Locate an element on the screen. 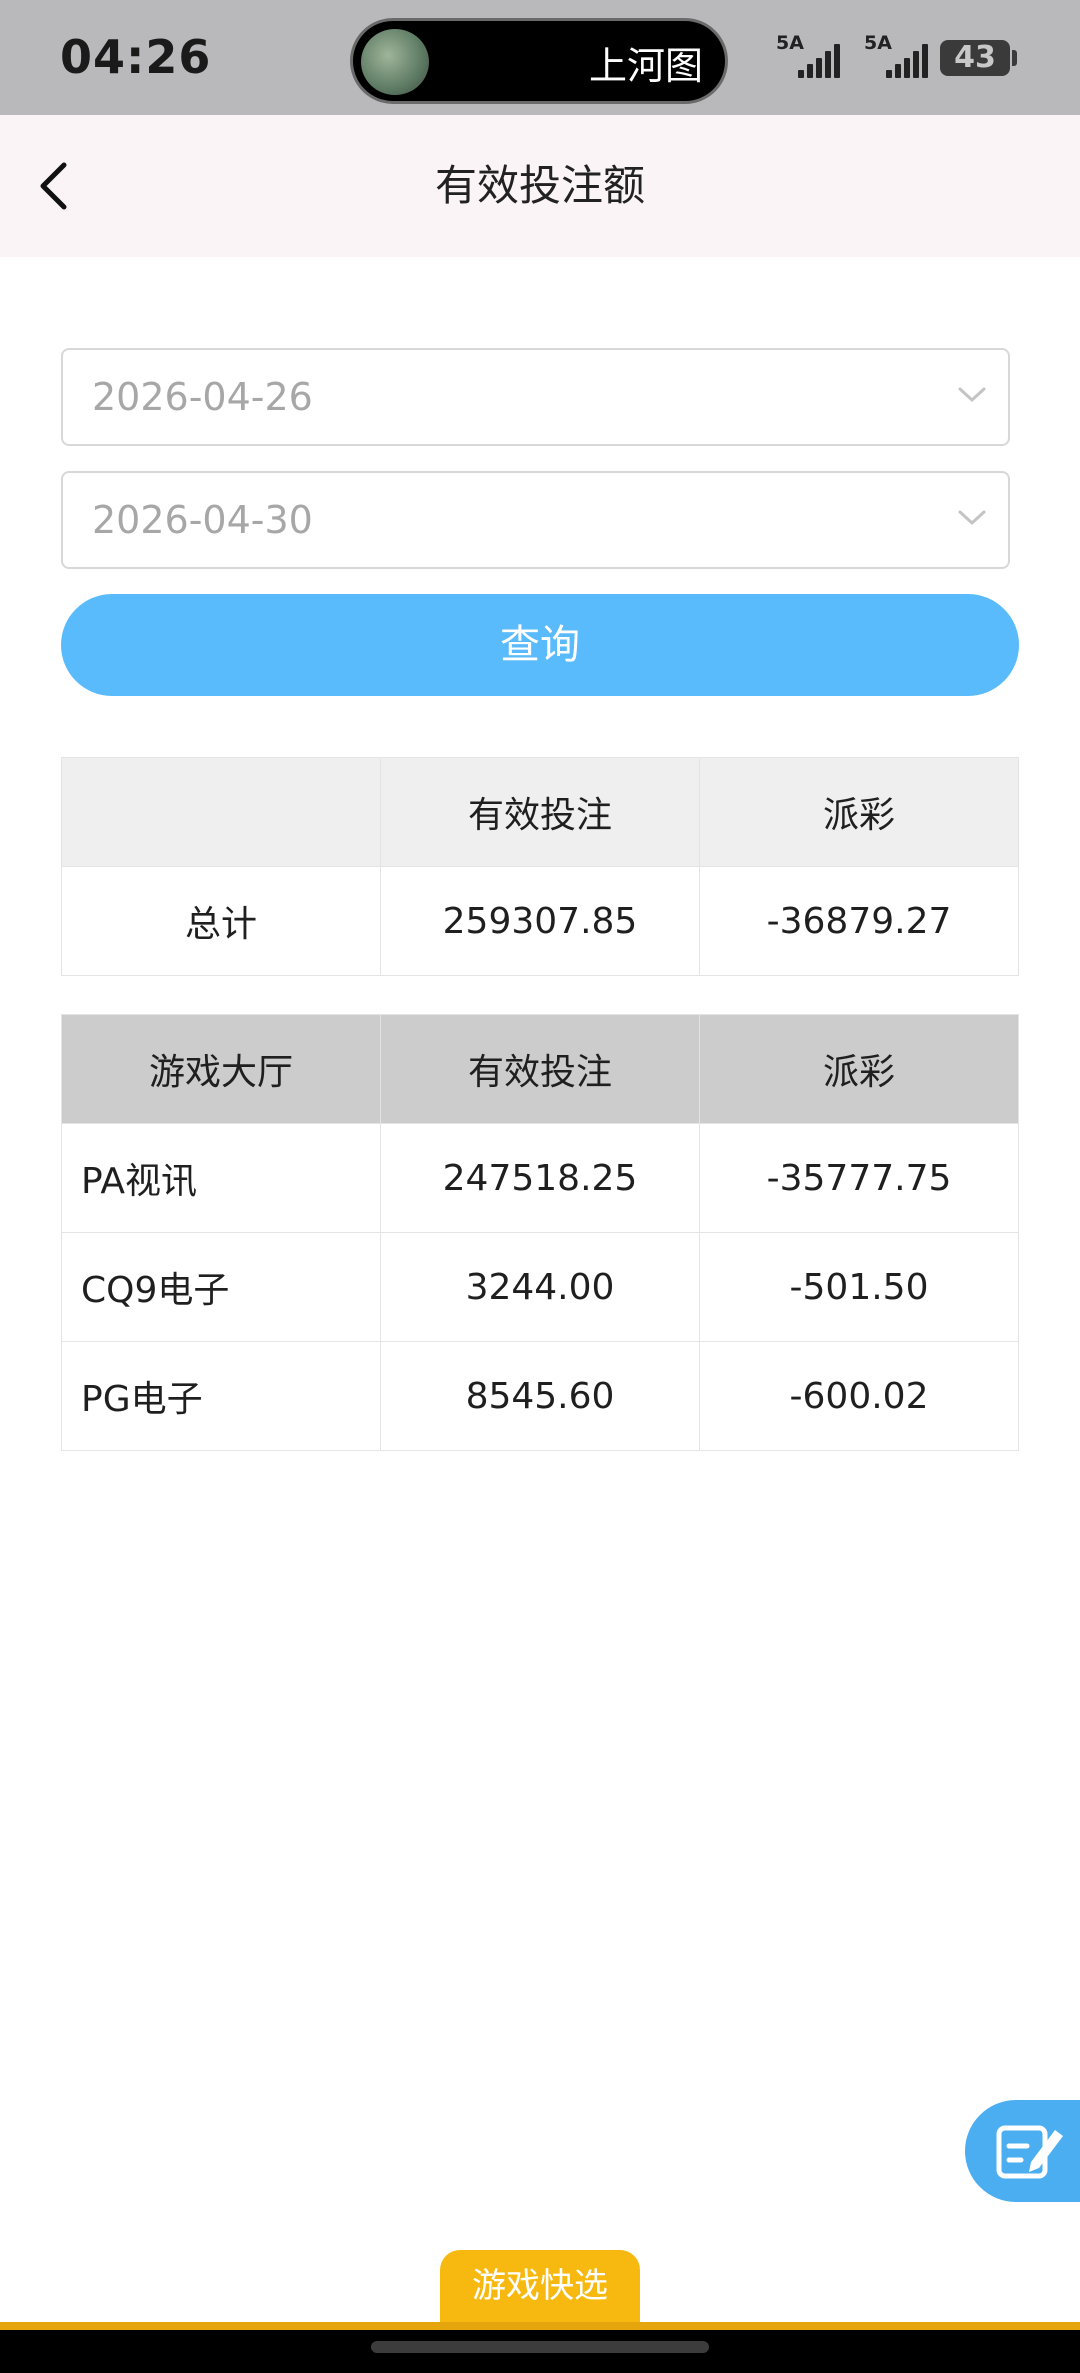 Image resolution: width=1080 pixels, height=2373 pixels. table-row: 总计 259307.85 -36879.27 is located at coordinates (540, 921).